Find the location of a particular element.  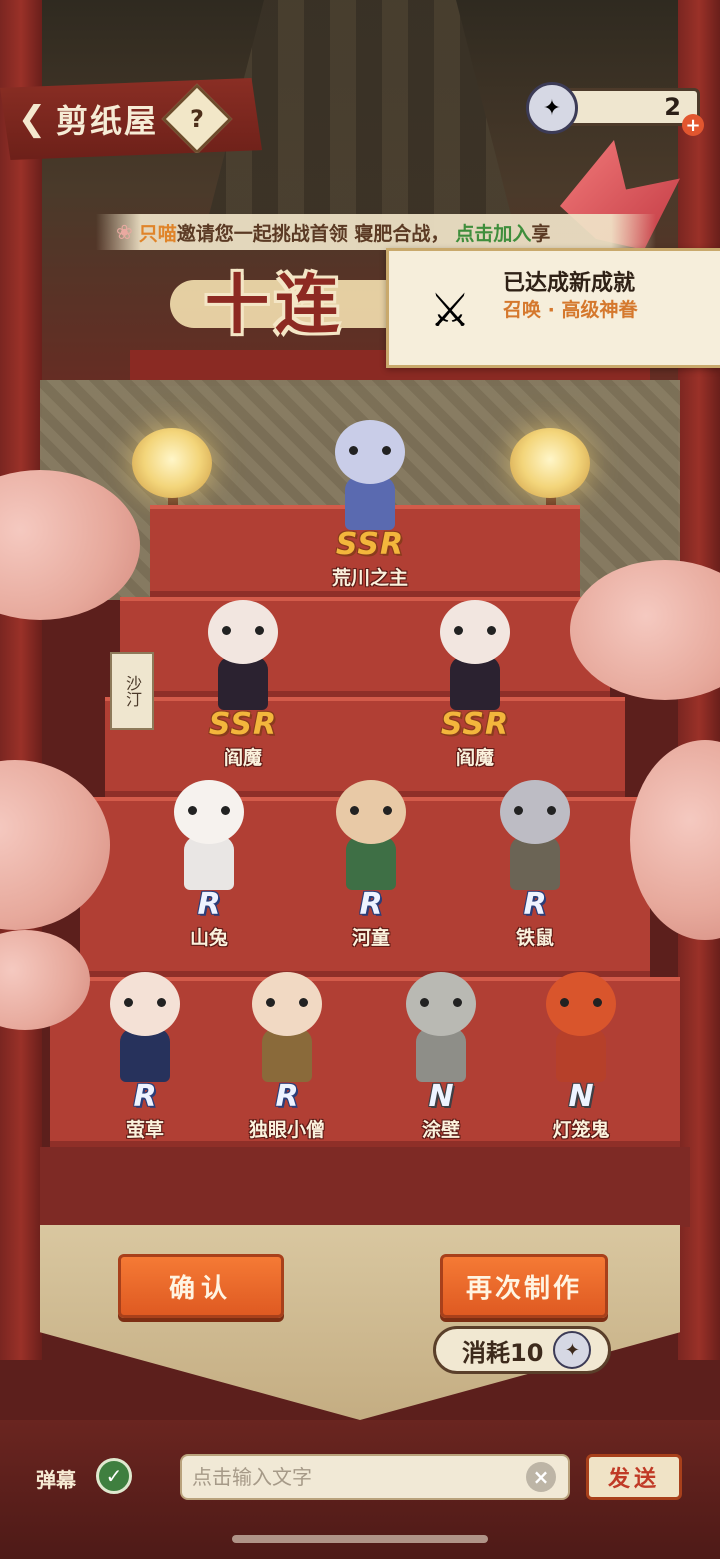

back-button: ❮ is located at coordinates (32, 119).